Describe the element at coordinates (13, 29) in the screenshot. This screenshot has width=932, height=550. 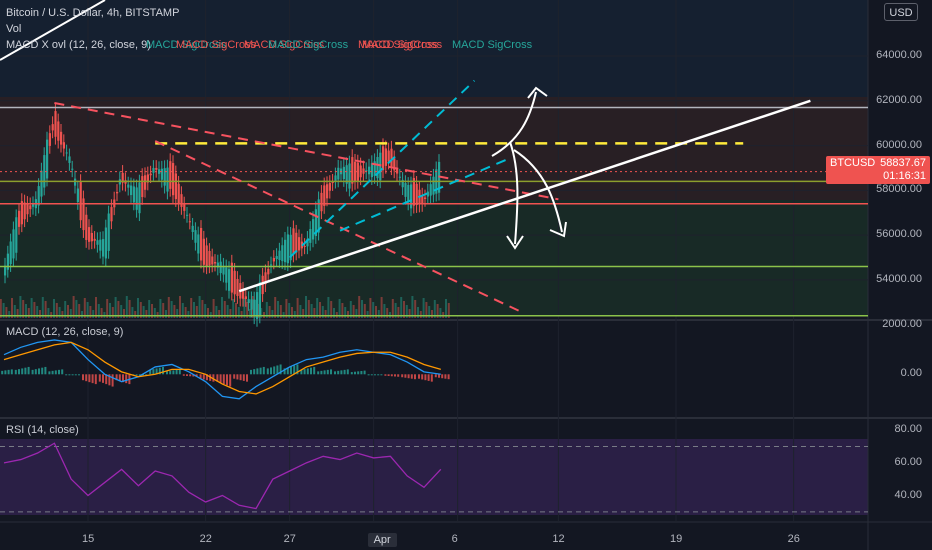
I see `volume-indicator-label: Vol` at that location.